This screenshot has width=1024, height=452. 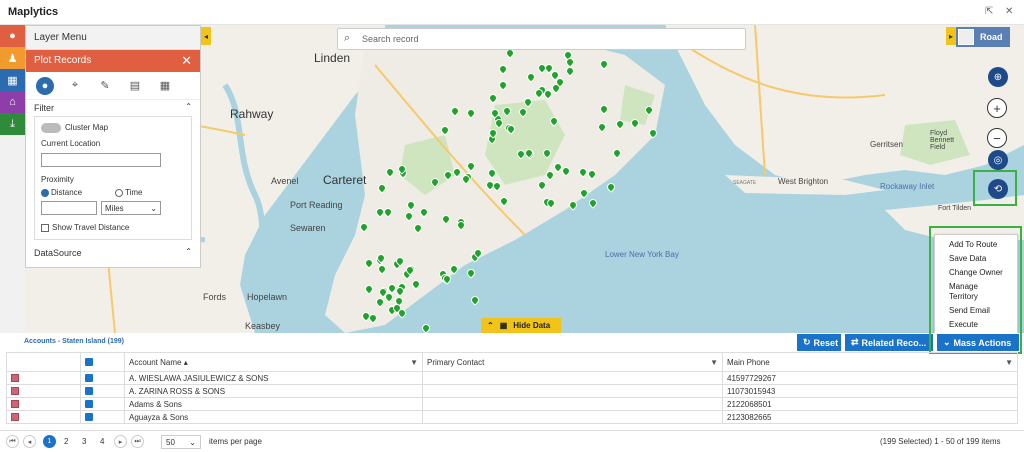 What do you see at coordinates (128, 192) in the screenshot?
I see `time-radio-row: Time` at bounding box center [128, 192].